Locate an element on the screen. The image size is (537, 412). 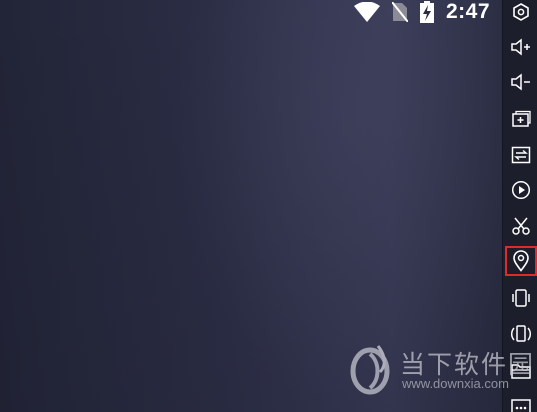
status-bar: 2:47 is located at coordinates (421, 12).